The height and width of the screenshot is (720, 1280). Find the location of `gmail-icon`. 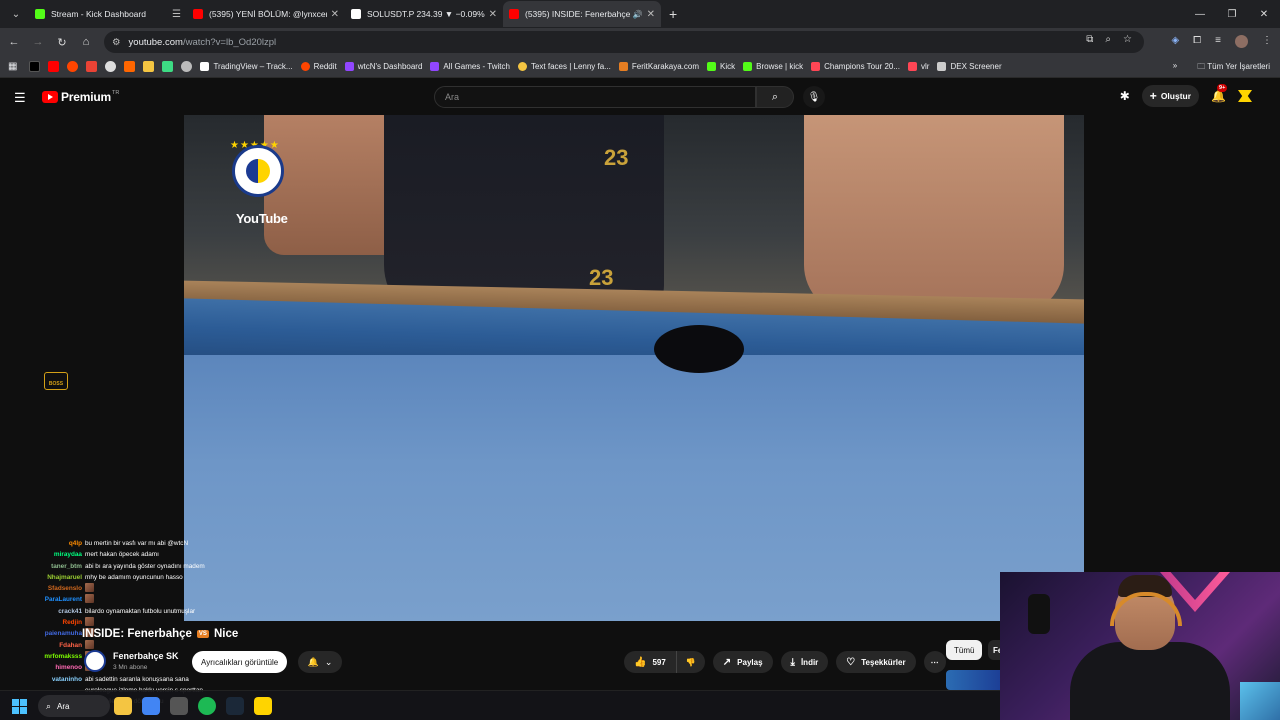

gmail-icon is located at coordinates (92, 66).